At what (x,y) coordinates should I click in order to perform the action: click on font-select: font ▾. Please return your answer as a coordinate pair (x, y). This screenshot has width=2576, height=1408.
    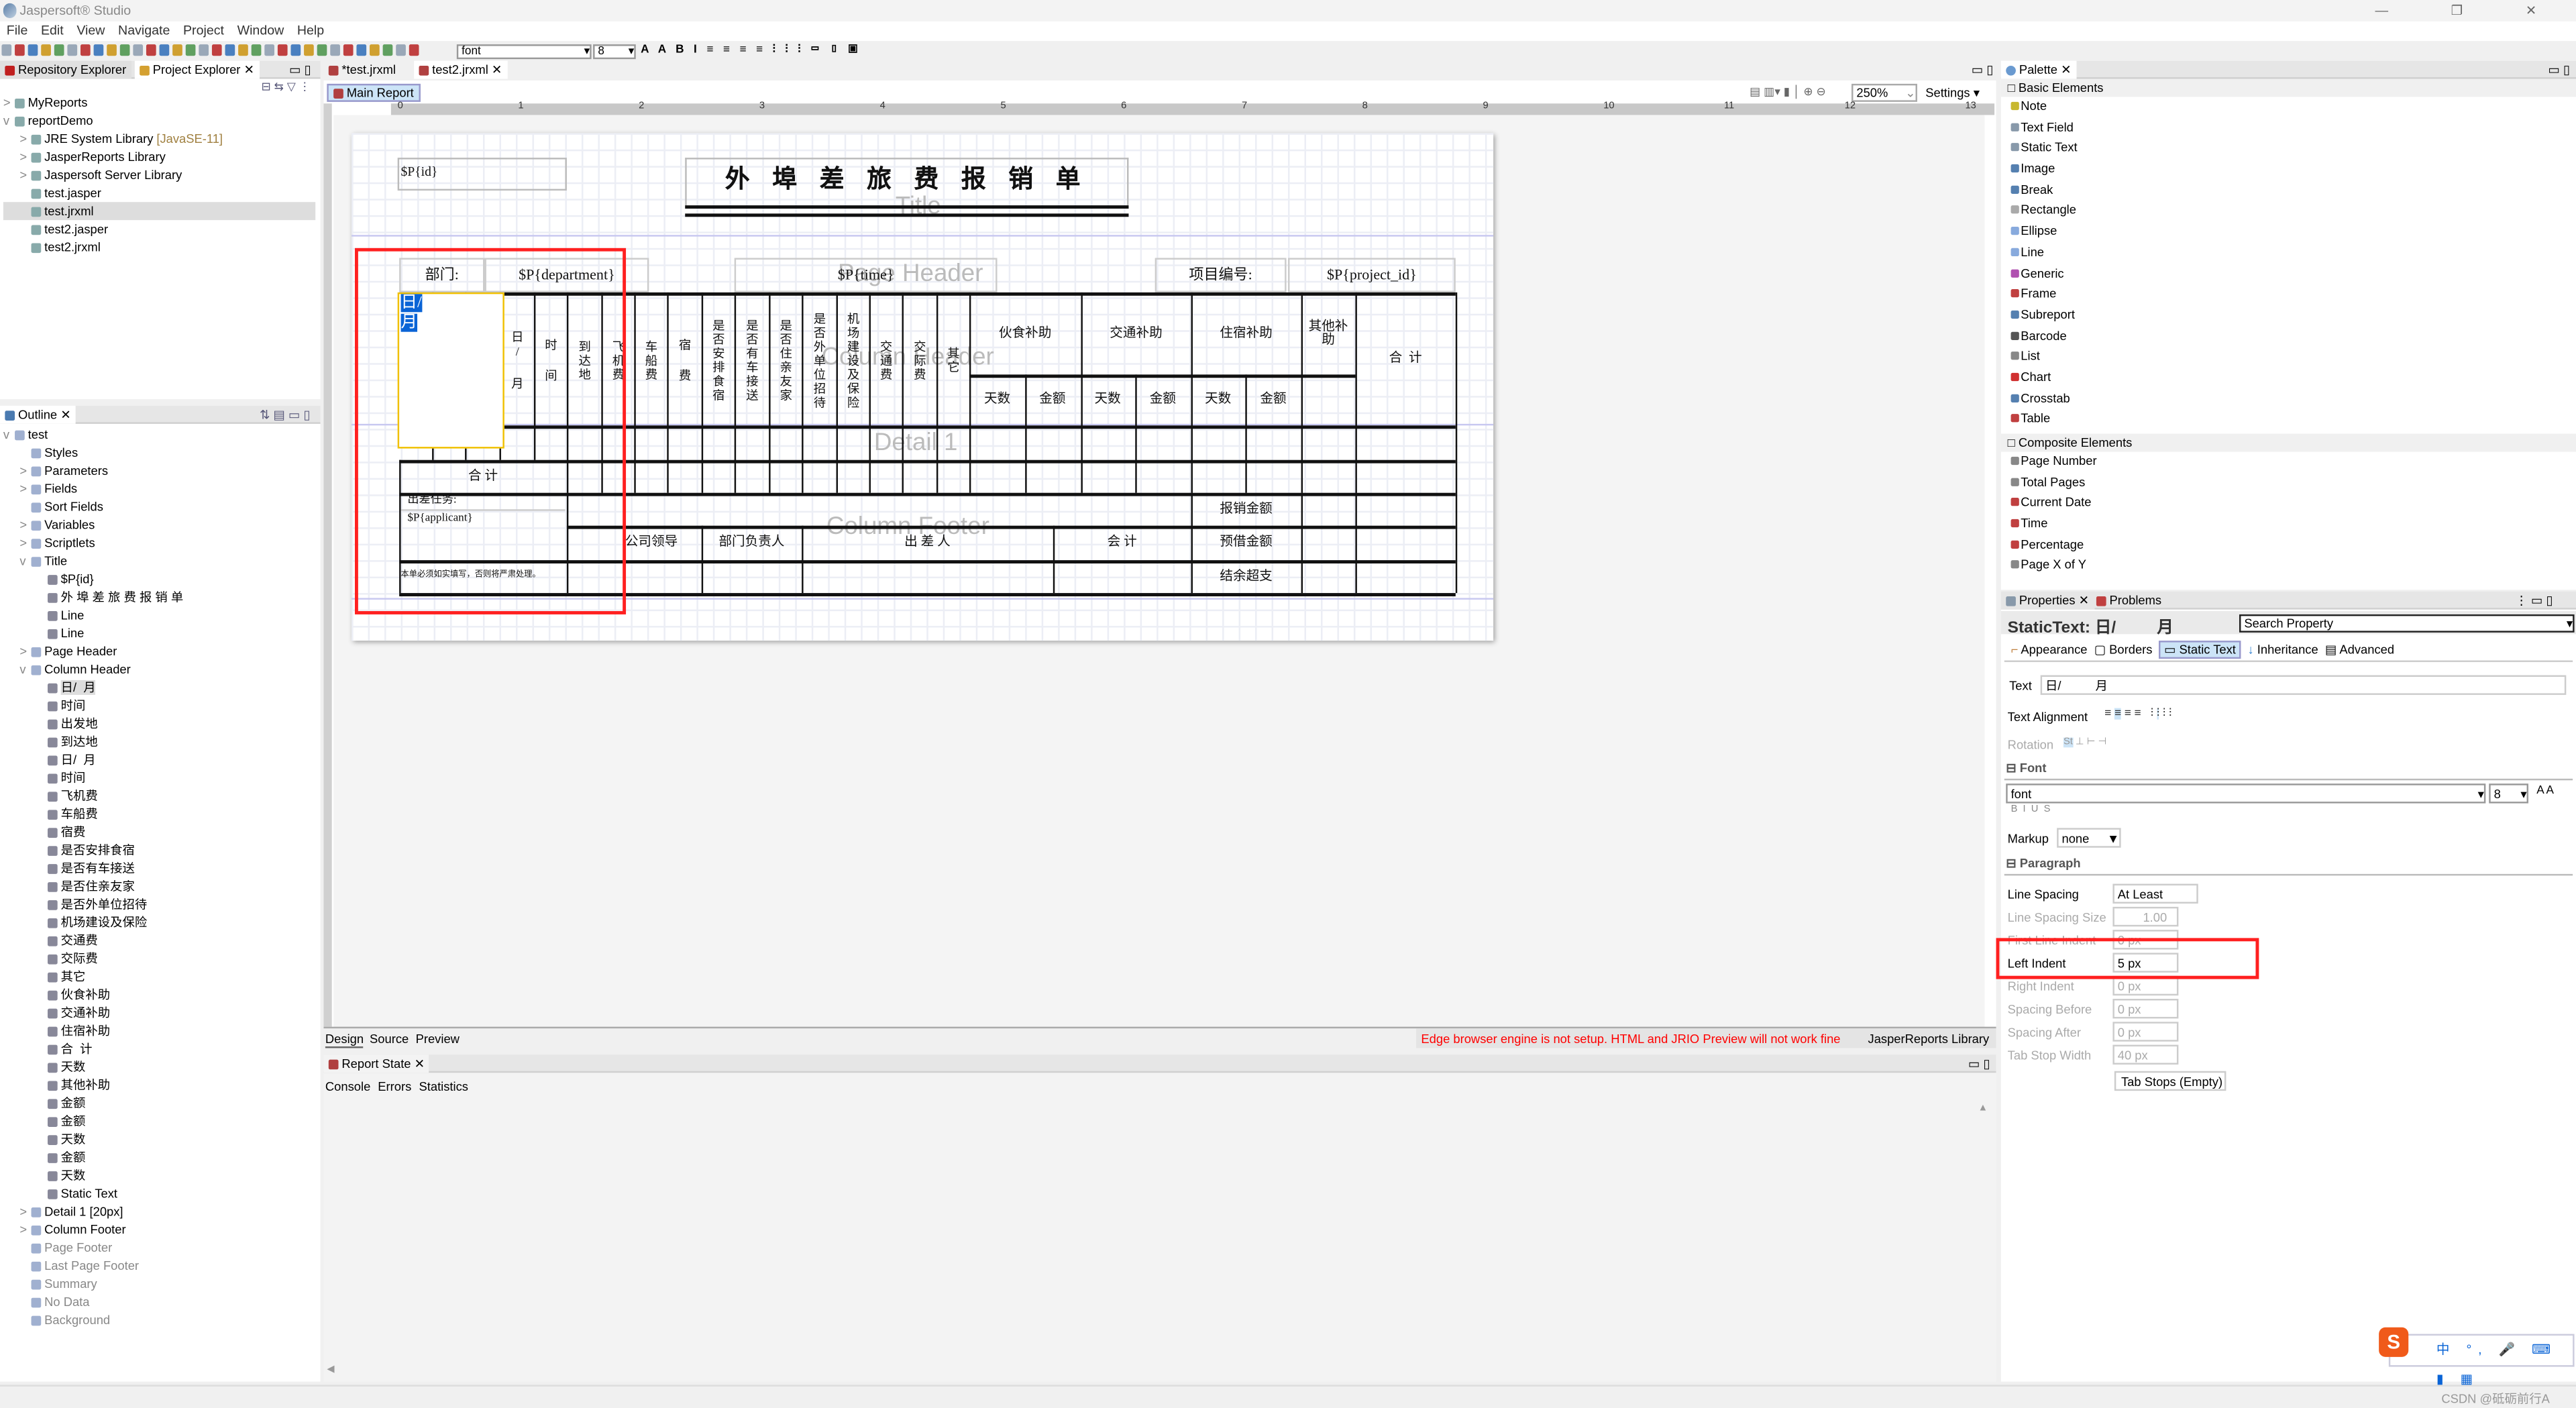
    Looking at the image, I should click on (2246, 793).